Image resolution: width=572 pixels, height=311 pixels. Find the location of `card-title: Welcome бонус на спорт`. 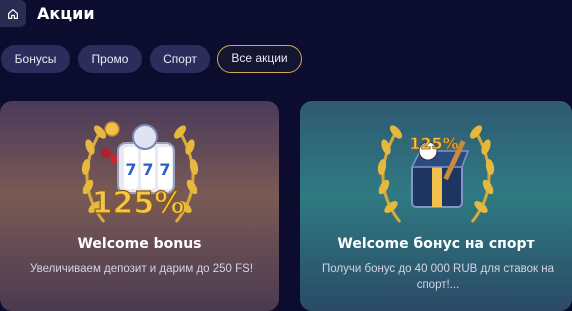

card-title: Welcome бонус на спорт is located at coordinates (436, 244).